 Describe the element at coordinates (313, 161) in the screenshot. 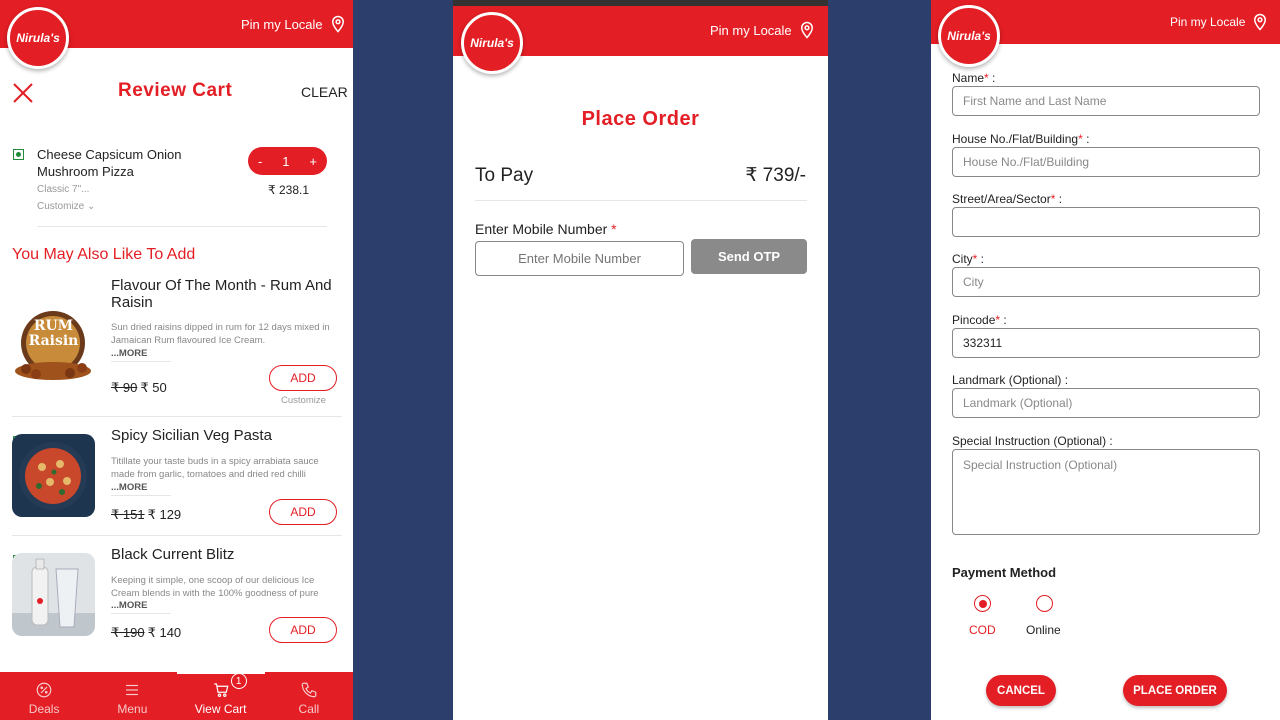

I see `increment-button: +` at that location.